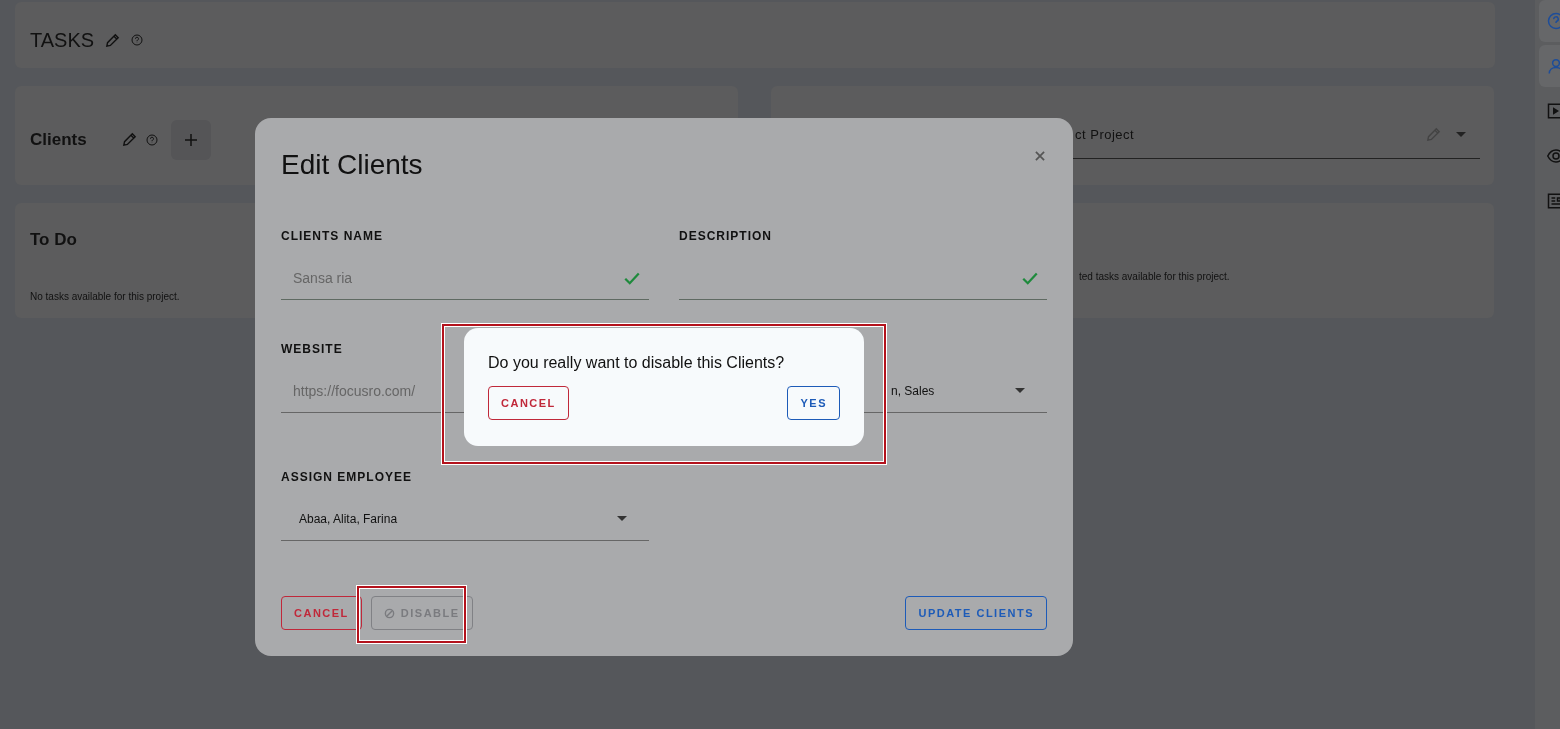  What do you see at coordinates (726, 236) in the screenshot?
I see `field-label: DESCRIPTION` at bounding box center [726, 236].